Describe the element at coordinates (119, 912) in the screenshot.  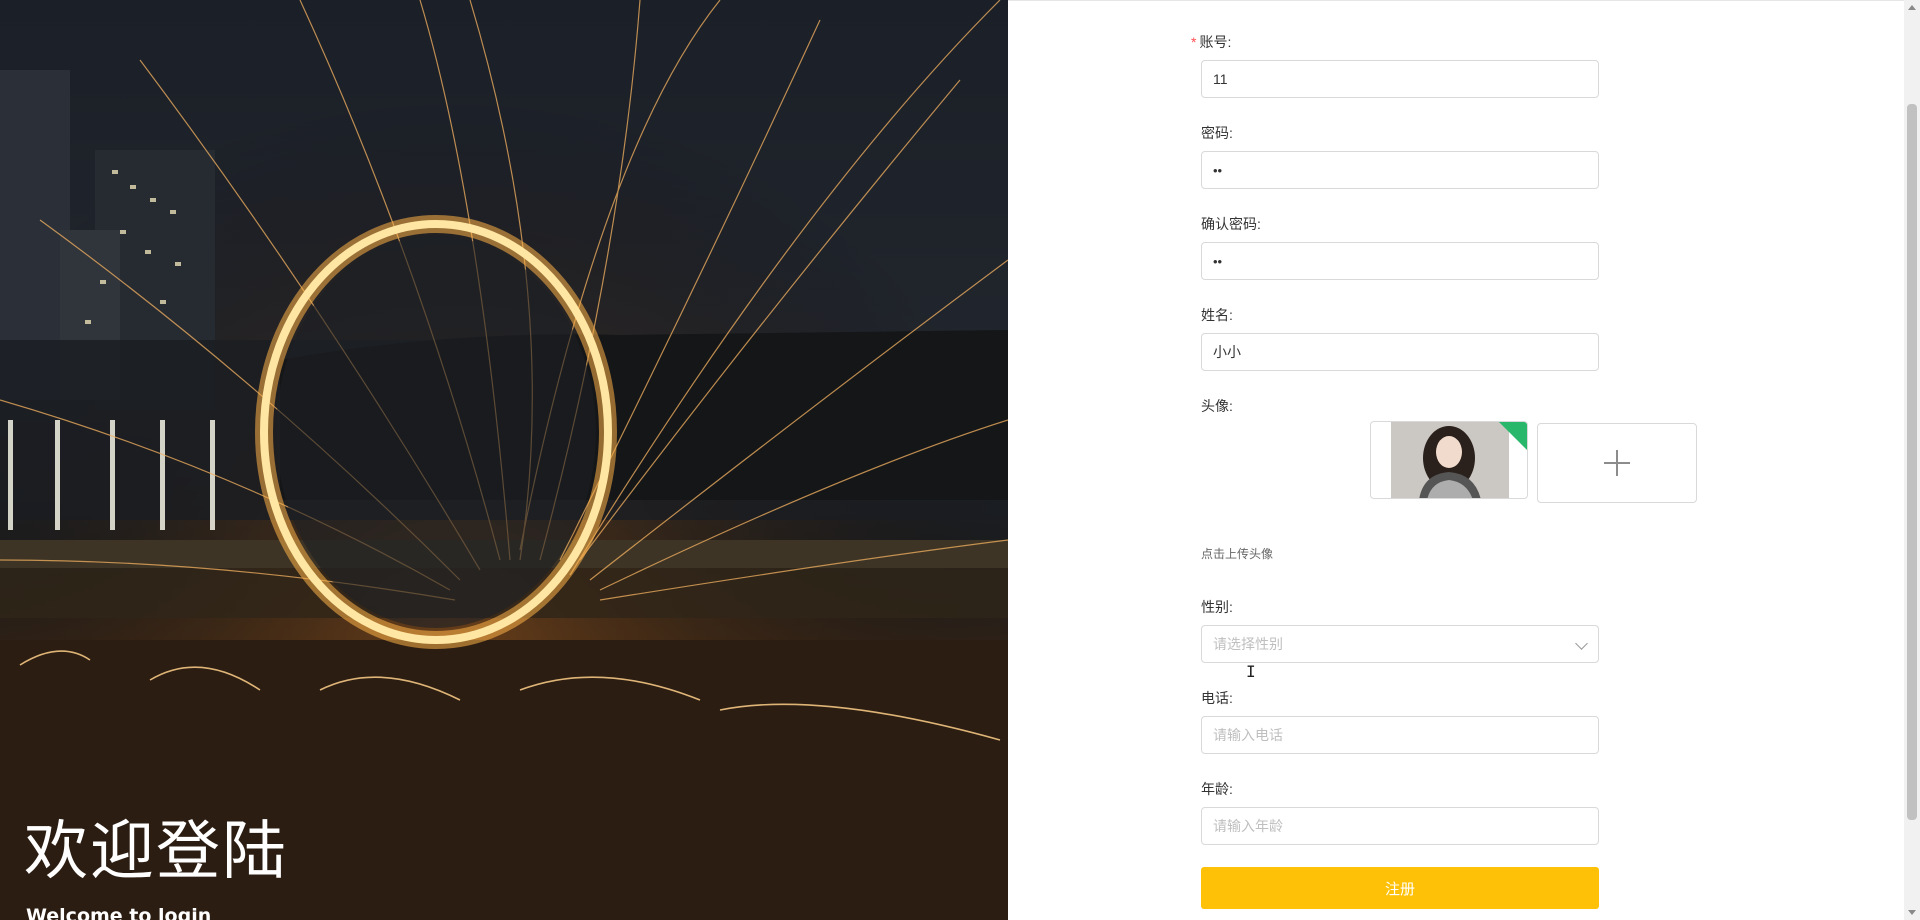
I see `hero-subtitle: Welcome to login` at that location.